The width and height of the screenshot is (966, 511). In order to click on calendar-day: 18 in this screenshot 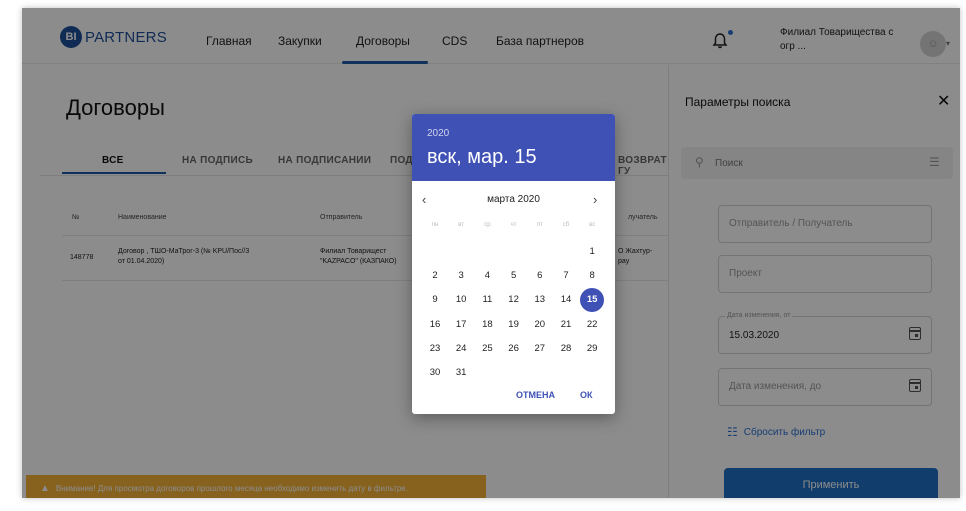, I will do `click(487, 325)`.